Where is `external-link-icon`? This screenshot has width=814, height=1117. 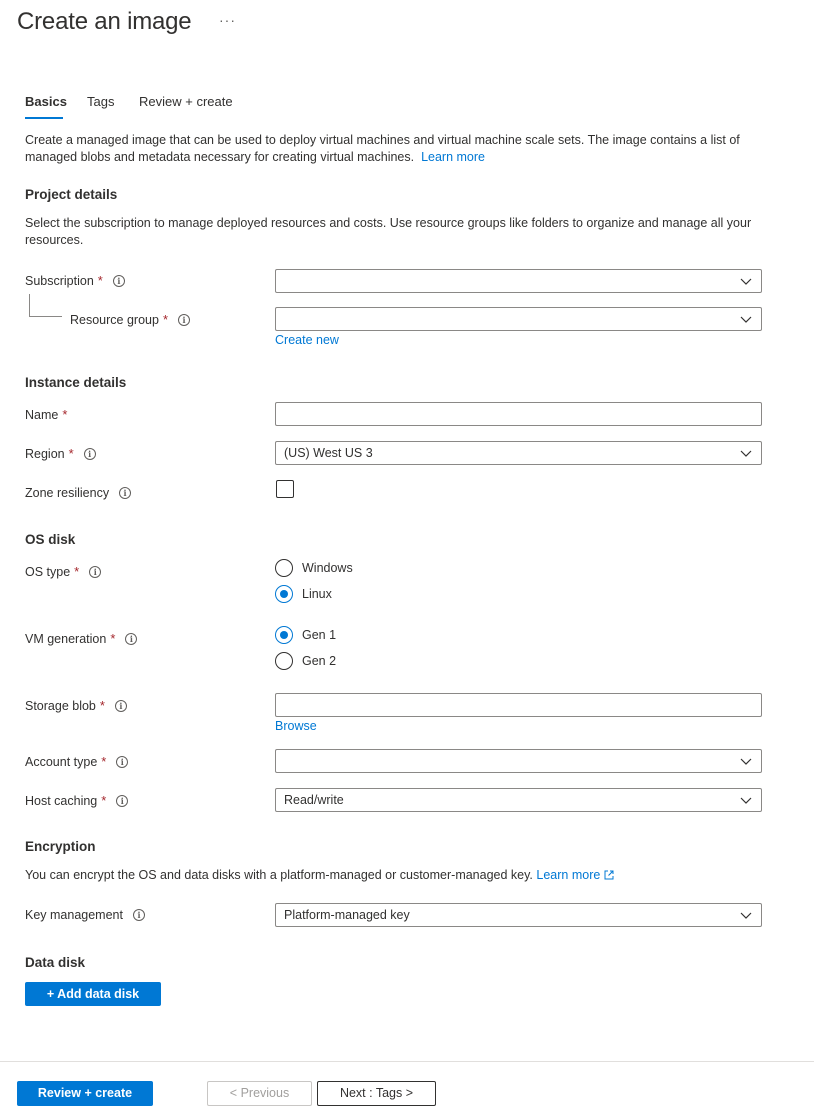 external-link-icon is located at coordinates (609, 875).